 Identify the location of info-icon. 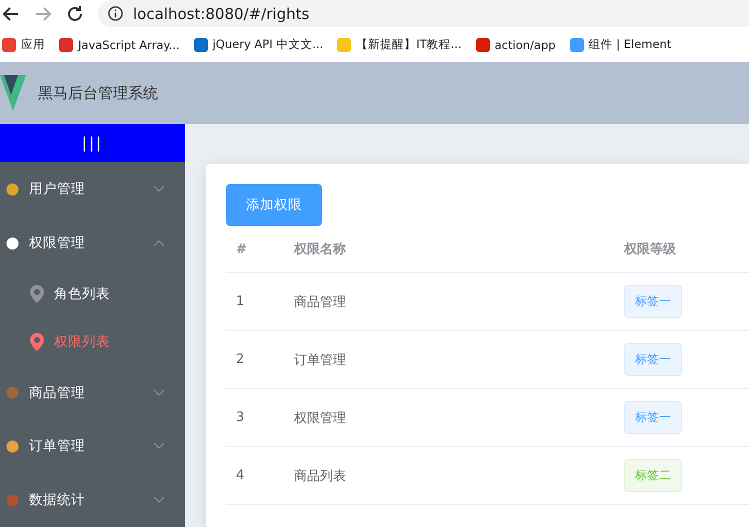
(115, 13).